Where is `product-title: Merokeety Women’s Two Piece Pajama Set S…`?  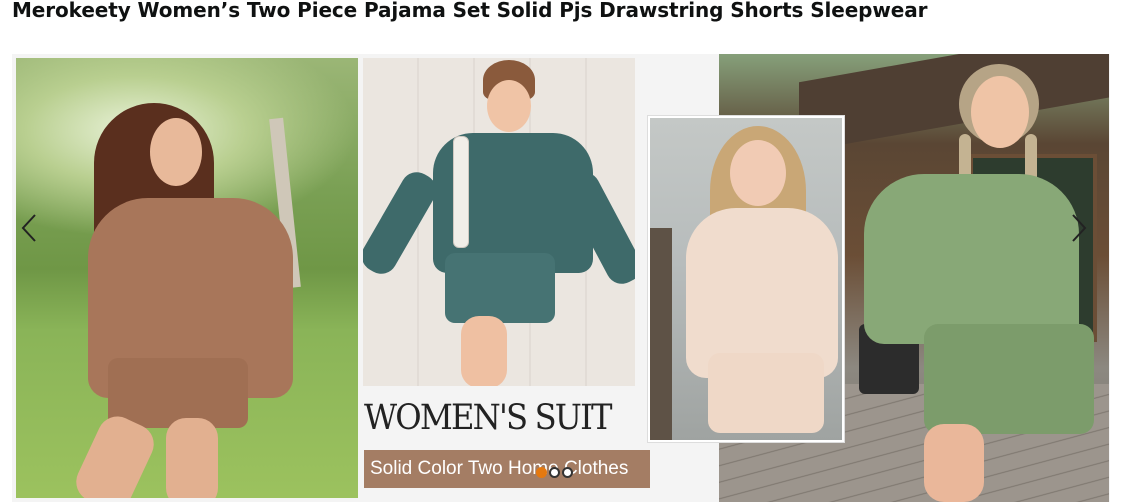 product-title: Merokeety Women’s Two Piece Pajama Set S… is located at coordinates (470, 11).